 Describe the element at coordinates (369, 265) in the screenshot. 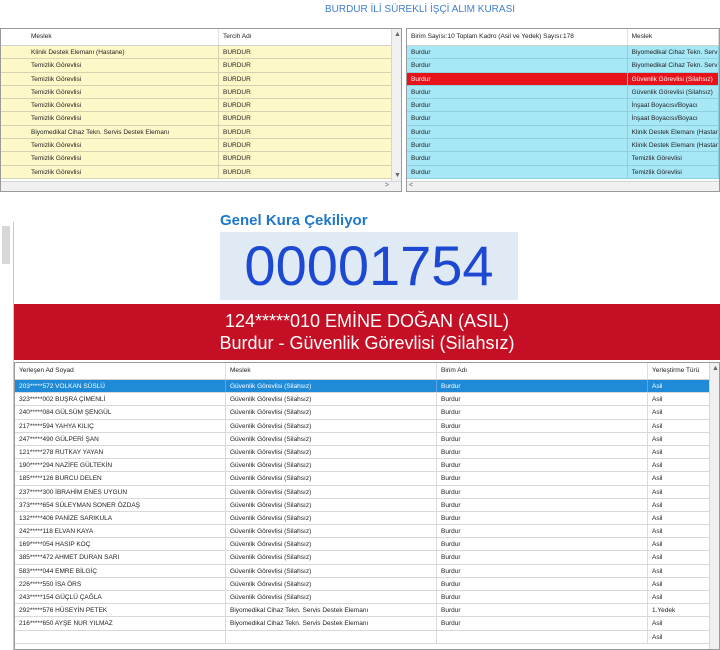

I see `draw-number: 00001754` at that location.